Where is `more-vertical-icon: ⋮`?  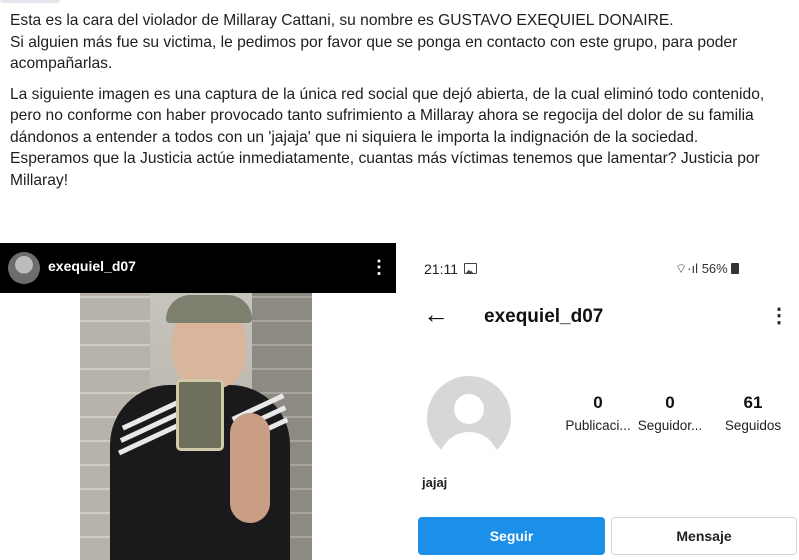
more-vertical-icon: ⋮ is located at coordinates (379, 267).